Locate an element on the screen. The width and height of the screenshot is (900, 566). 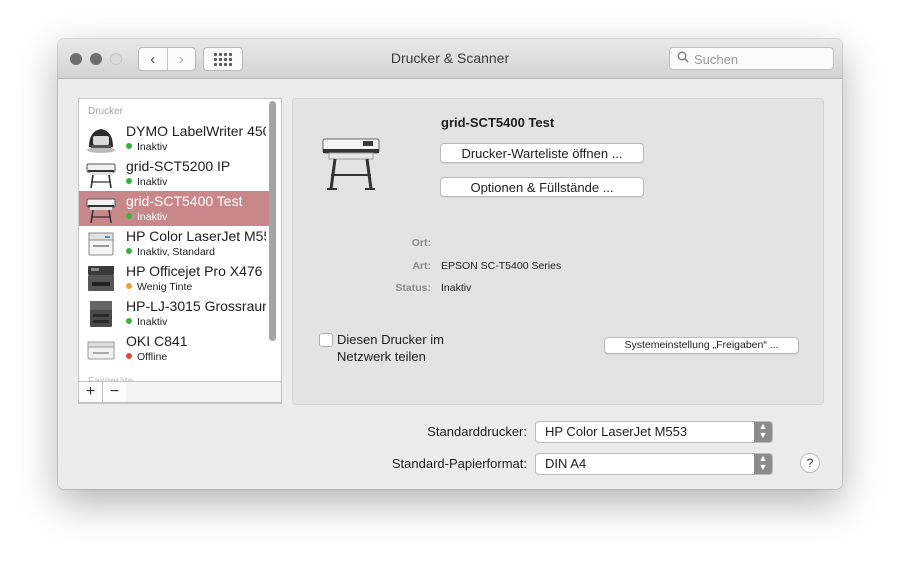
kind-label: Art: is located at coordinates (421, 266).